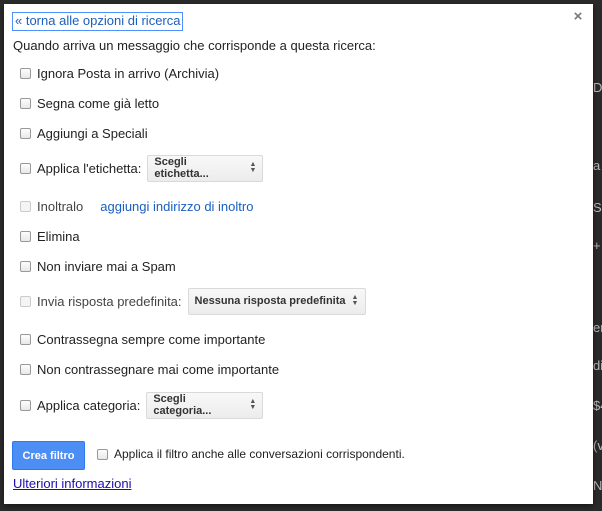 The width and height of the screenshot is (602, 511). Describe the element at coordinates (597, 165) in the screenshot. I see `background-text: a` at that location.